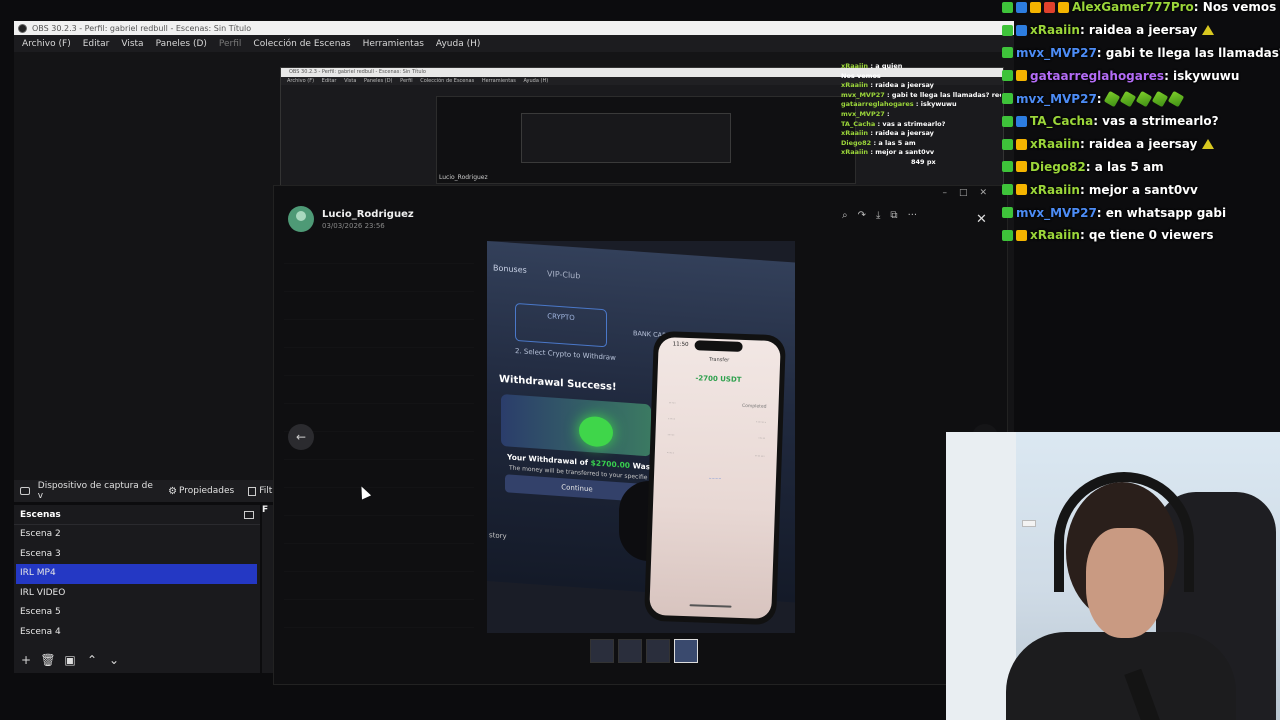 This screenshot has width=1280, height=720. Describe the element at coordinates (350, 81) in the screenshot. I see `nested-menu-item: Vista` at that location.